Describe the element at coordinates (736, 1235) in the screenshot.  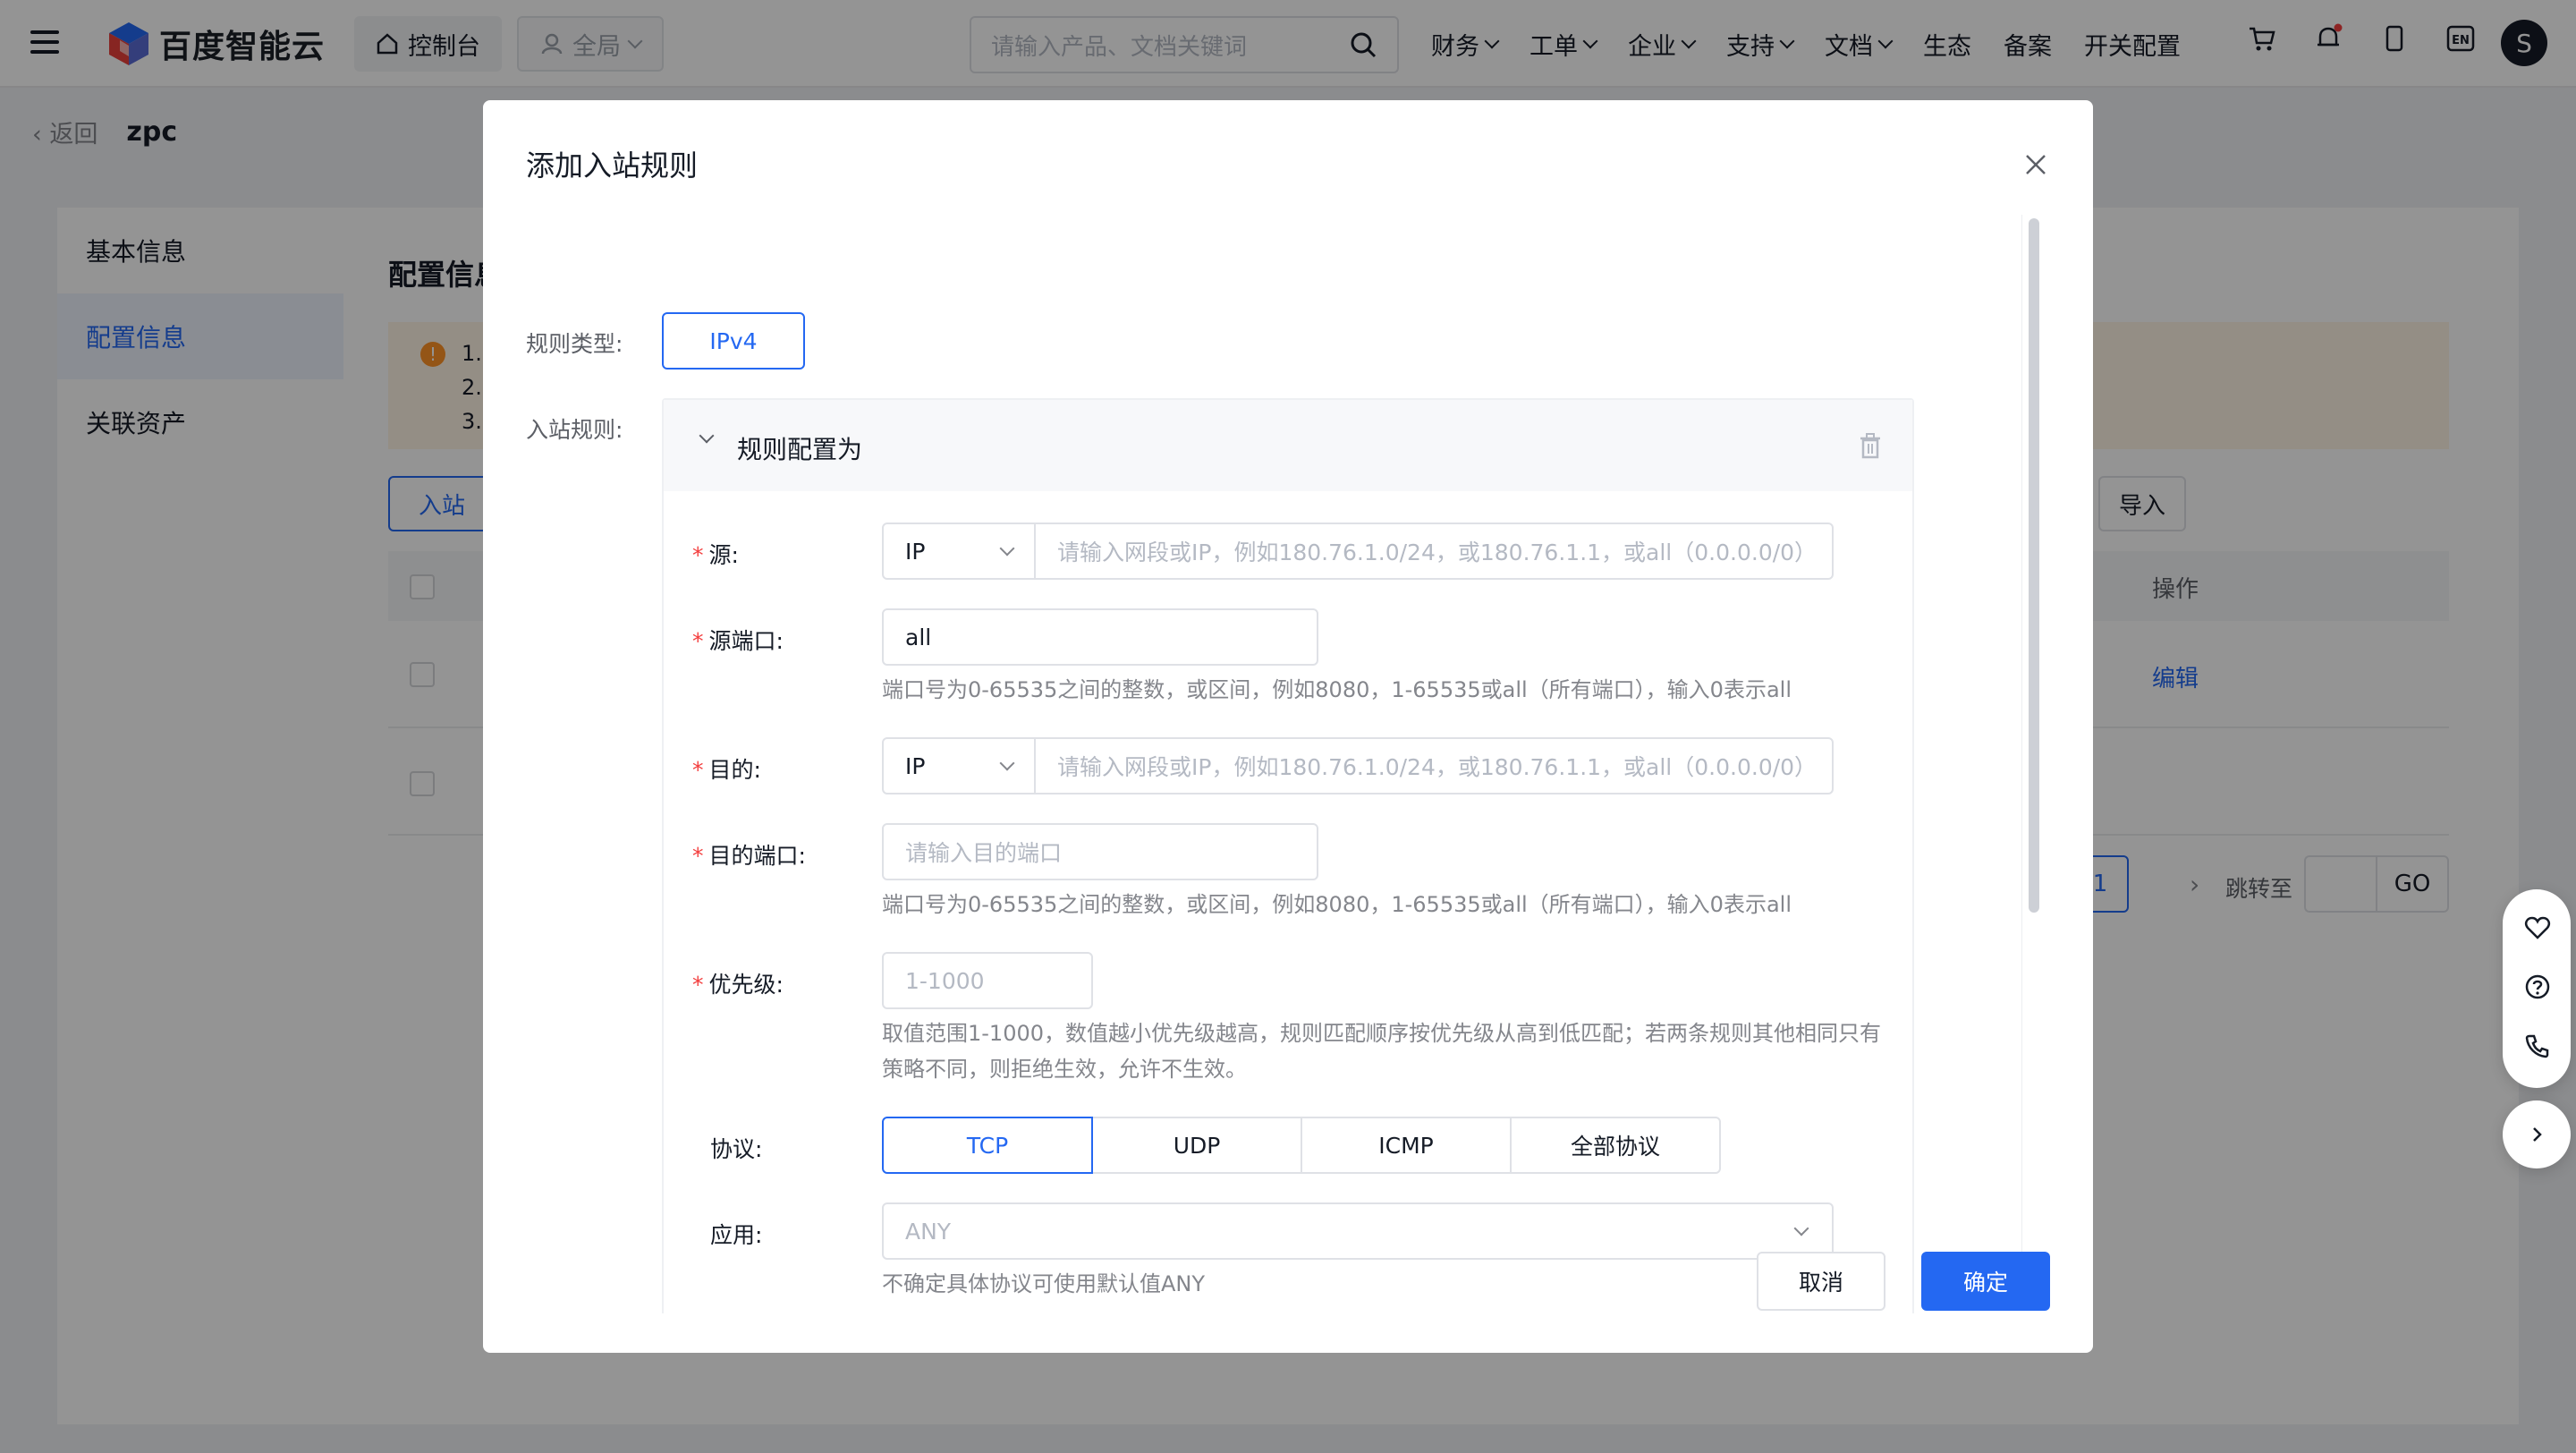
I see `app-label: 应用:` at that location.